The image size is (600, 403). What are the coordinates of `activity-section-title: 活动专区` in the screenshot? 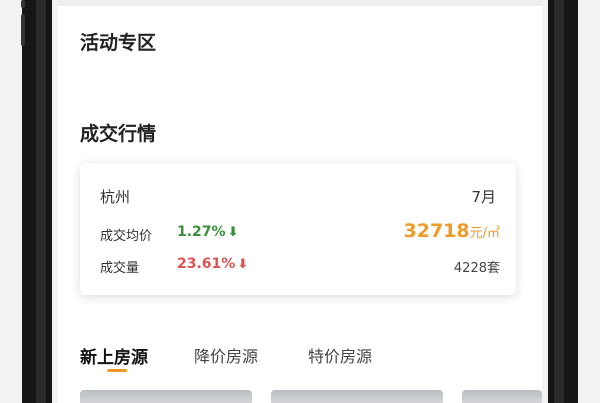 It's located at (118, 43).